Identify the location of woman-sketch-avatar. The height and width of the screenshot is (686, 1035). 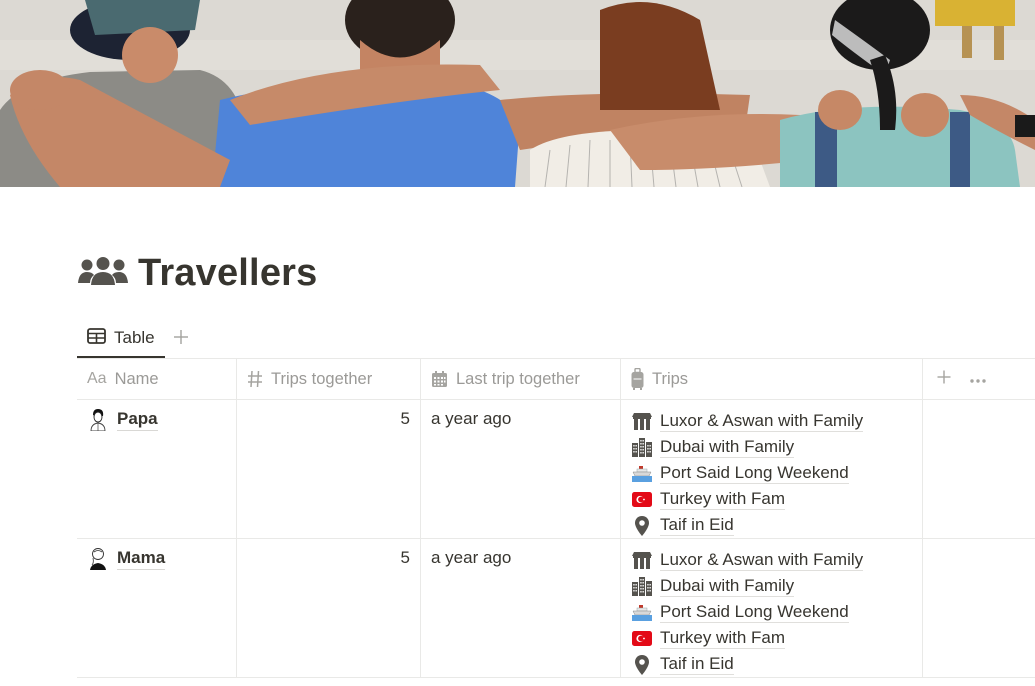
(98, 559).